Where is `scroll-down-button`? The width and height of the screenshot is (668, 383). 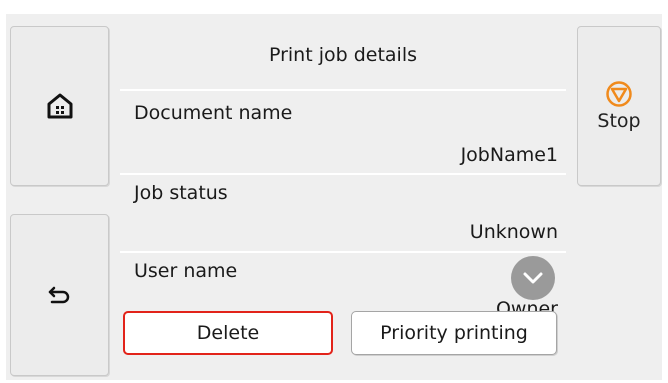 scroll-down-button is located at coordinates (533, 278).